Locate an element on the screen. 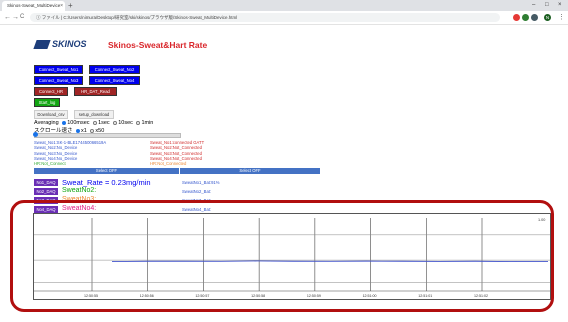 The image size is (568, 322). connect-sweat-no3-button: Connect_Sweat_No3 is located at coordinates (58, 80).